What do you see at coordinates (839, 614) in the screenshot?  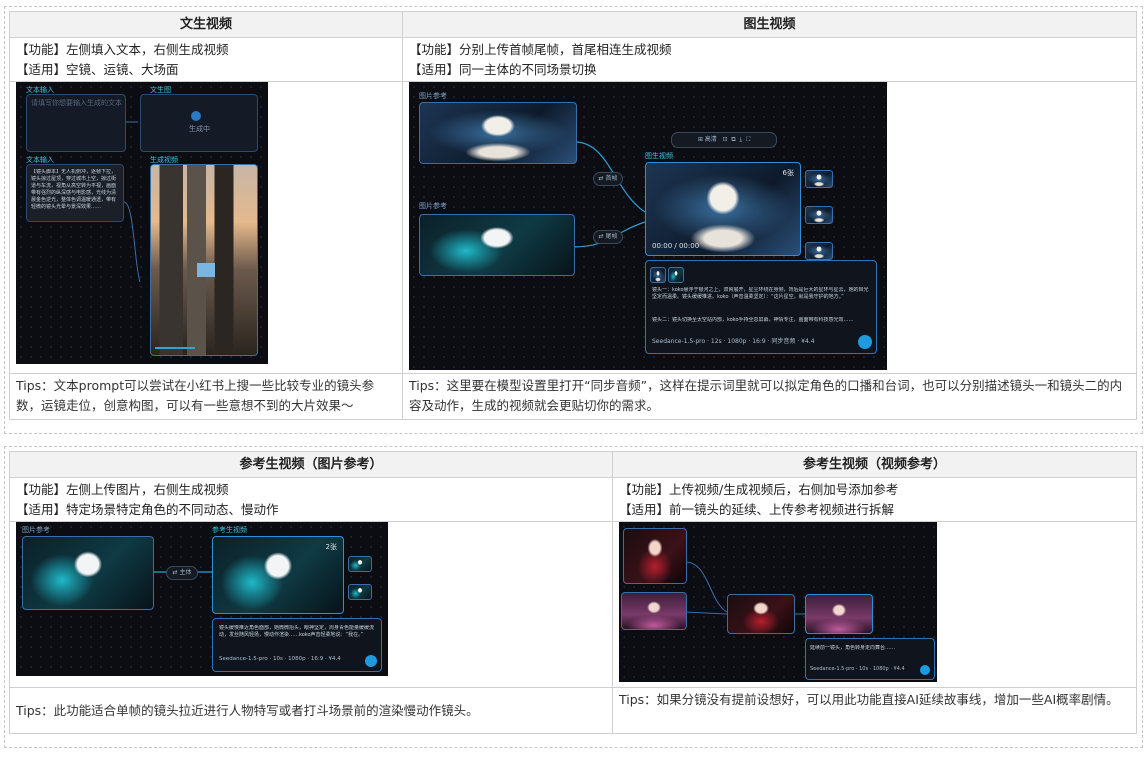 I see `generated-video` at bounding box center [839, 614].